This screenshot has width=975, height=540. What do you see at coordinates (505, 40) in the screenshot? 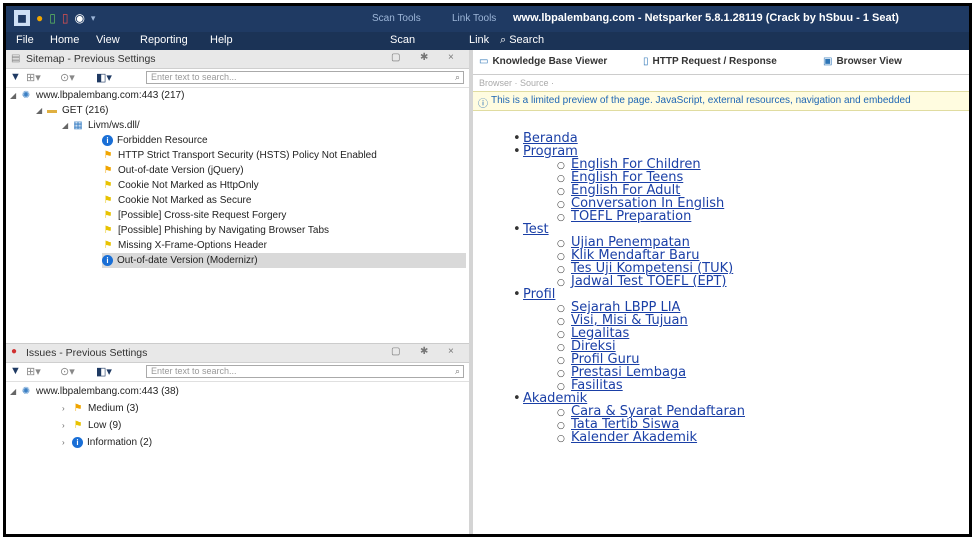
I see `search-icon: ⌕` at bounding box center [505, 40].